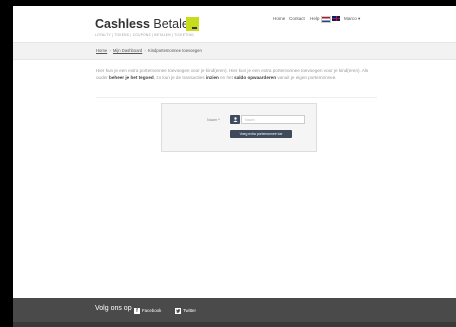  Describe the element at coordinates (239, 127) in the screenshot. I see `add-wallet-form: Naam * Voeg extra portemonnee toe` at that location.